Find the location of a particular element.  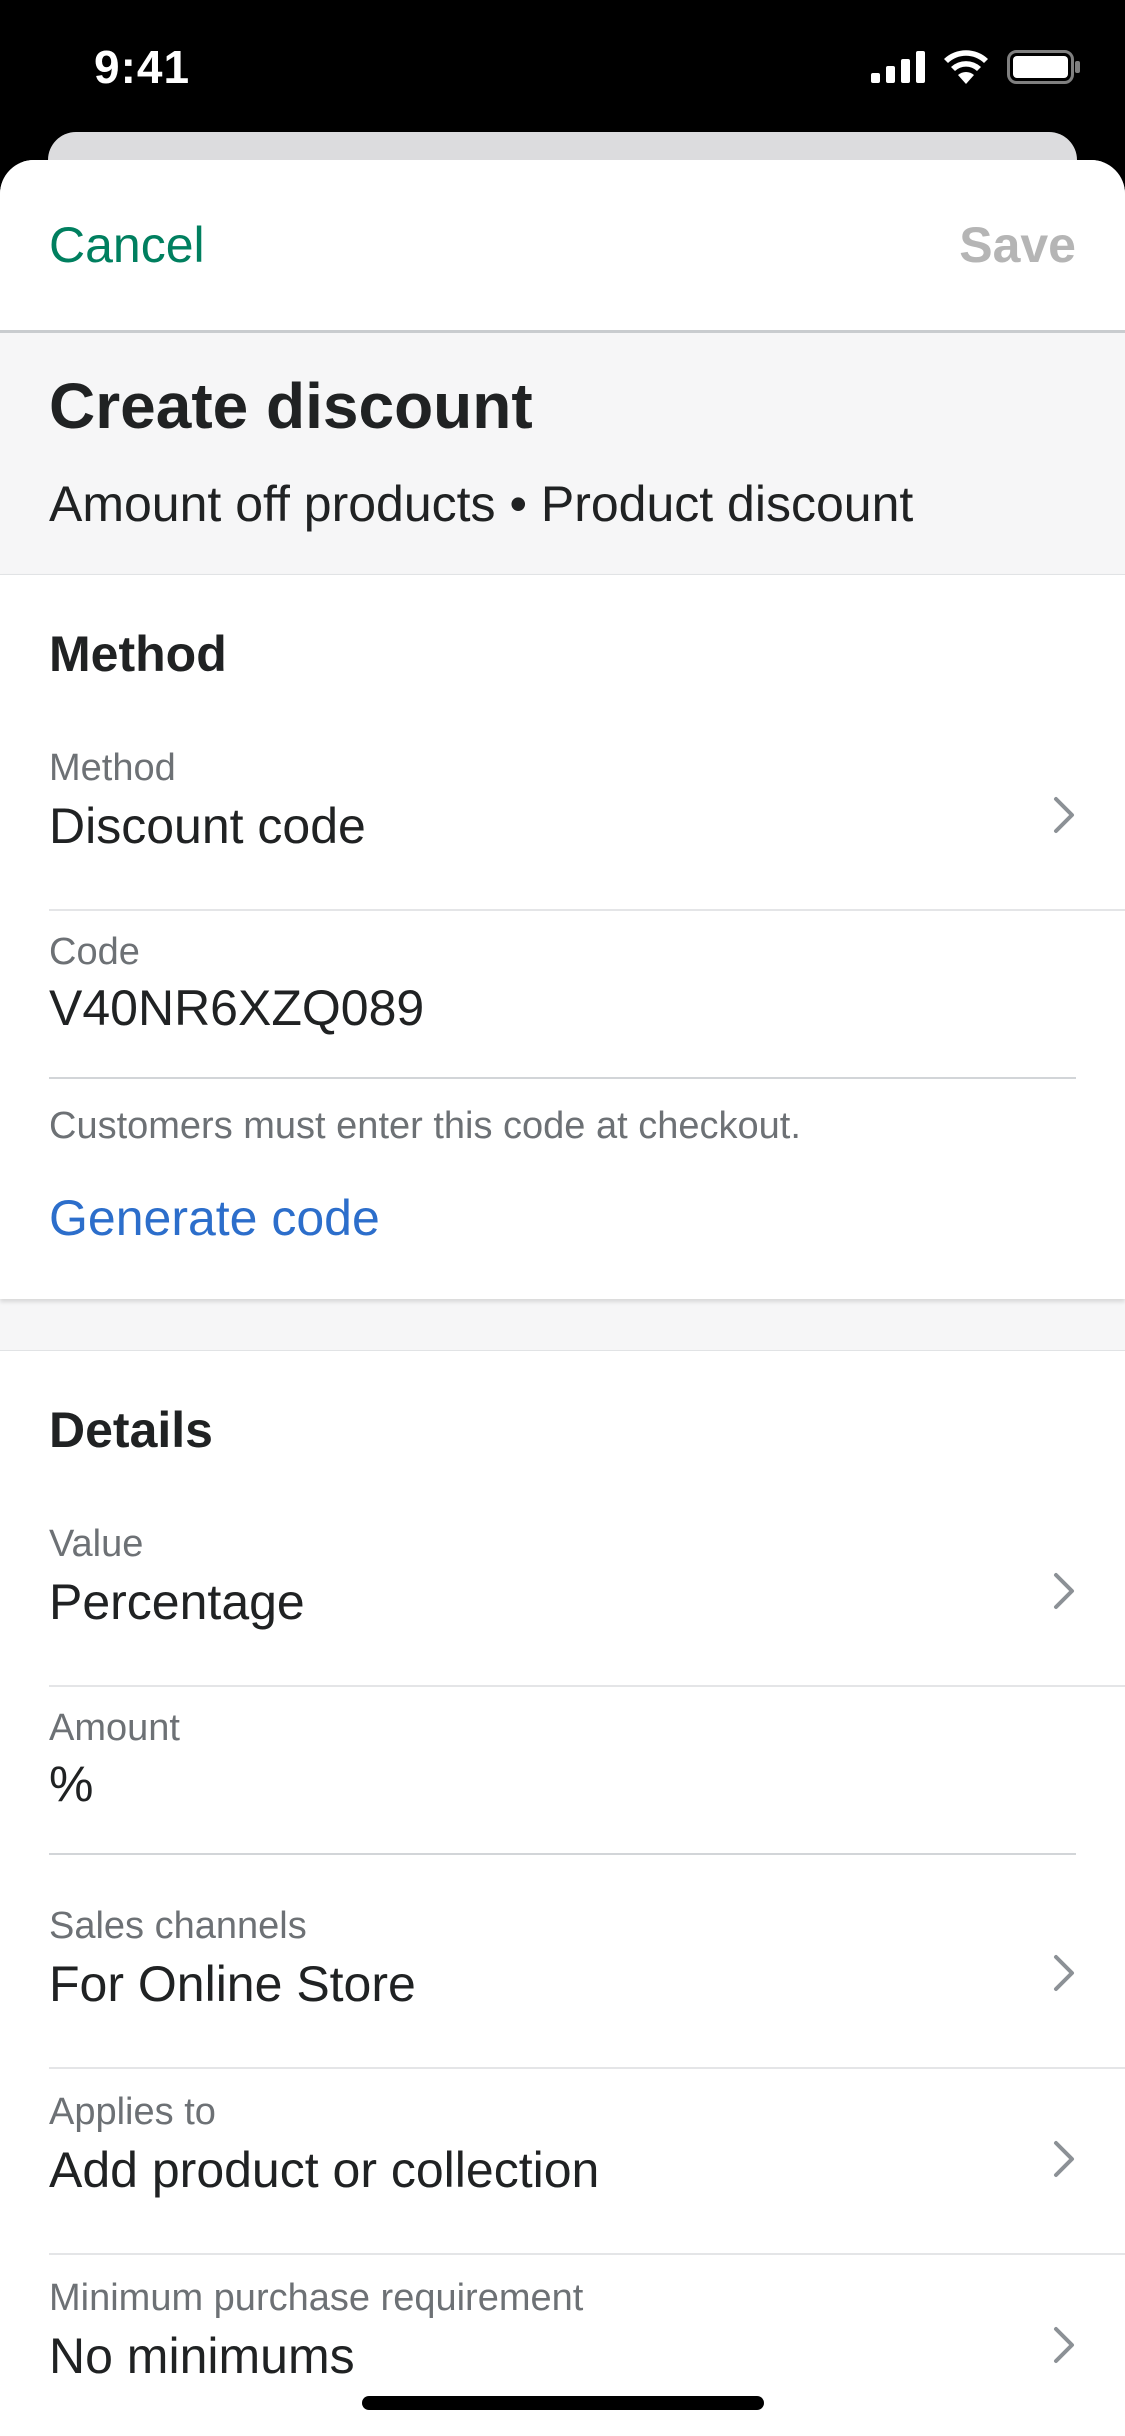

sales-channels-row-value: For Online Store is located at coordinates (232, 1984).